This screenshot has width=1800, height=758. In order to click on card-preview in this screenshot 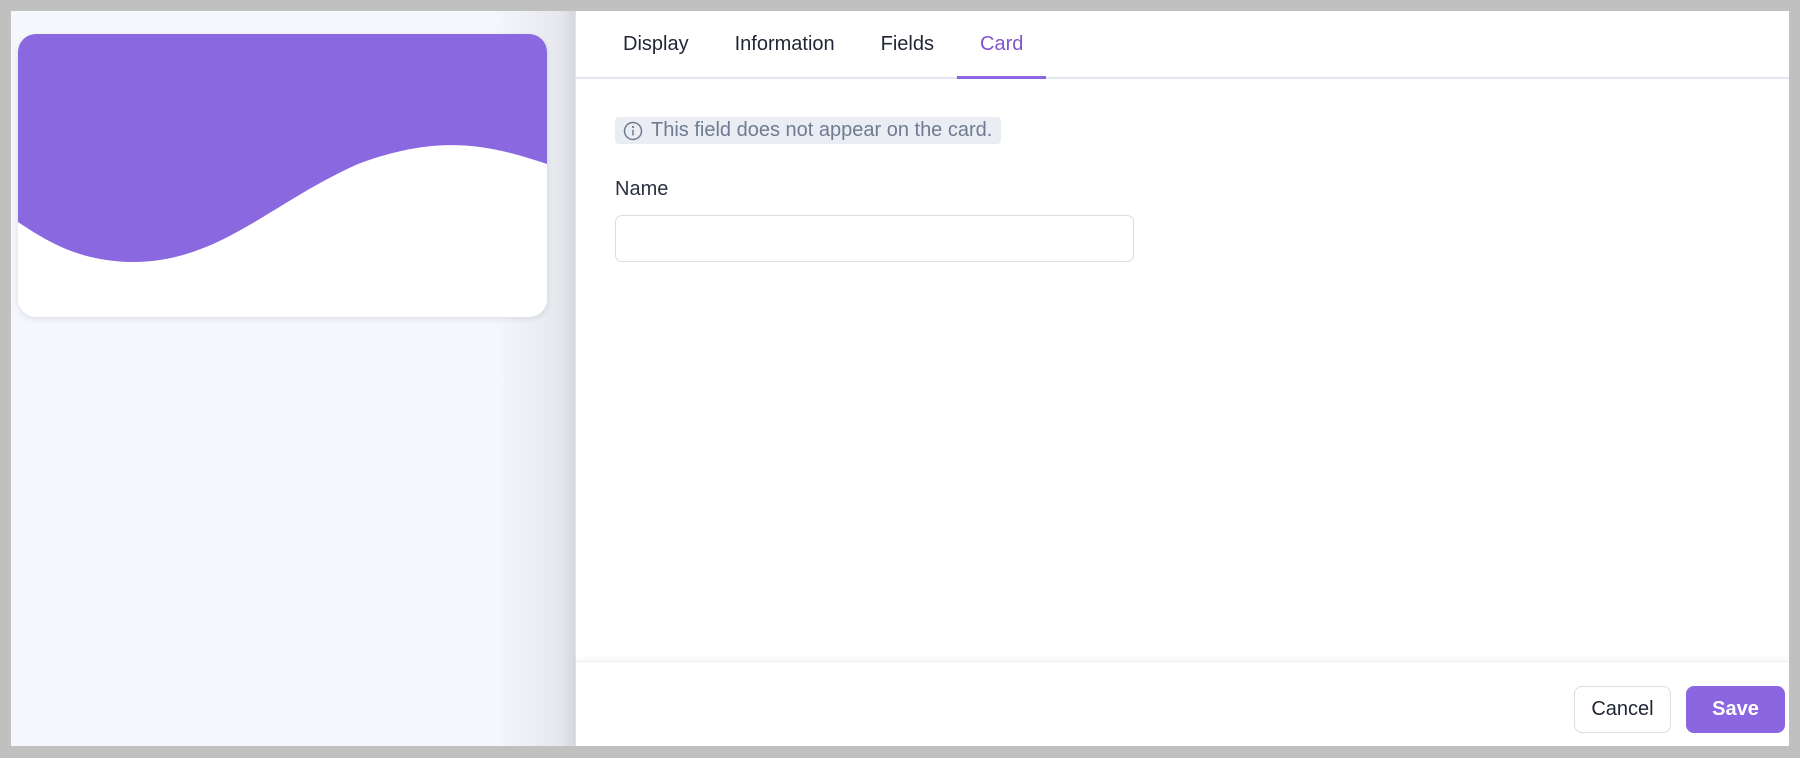, I will do `click(282, 175)`.